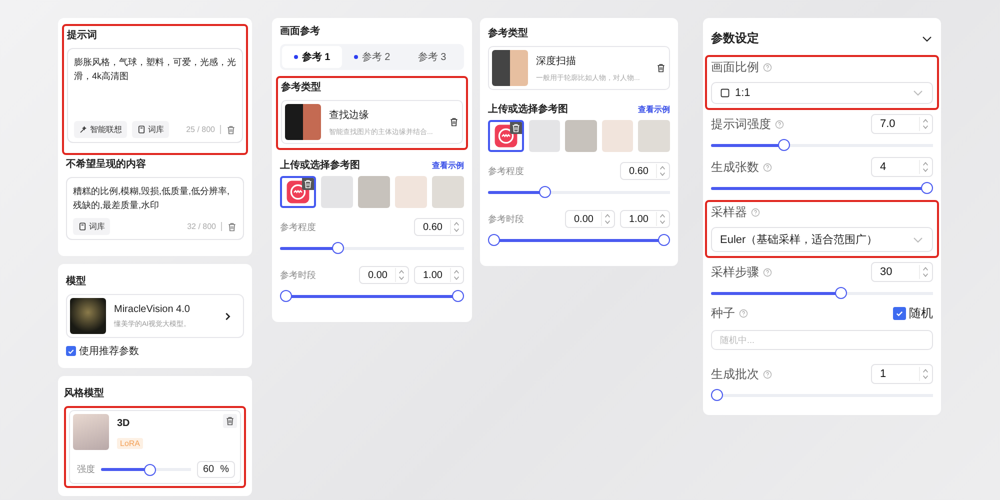 This screenshot has height=500, width=1000. I want to click on tool-button: 智能联想, so click(100, 129).